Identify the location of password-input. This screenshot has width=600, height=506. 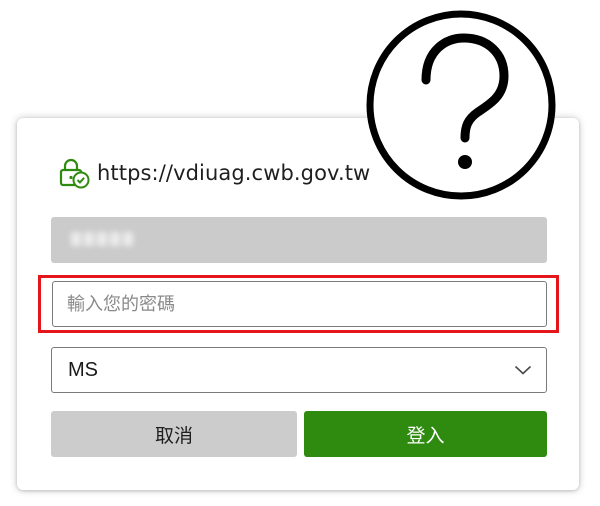
(299, 304).